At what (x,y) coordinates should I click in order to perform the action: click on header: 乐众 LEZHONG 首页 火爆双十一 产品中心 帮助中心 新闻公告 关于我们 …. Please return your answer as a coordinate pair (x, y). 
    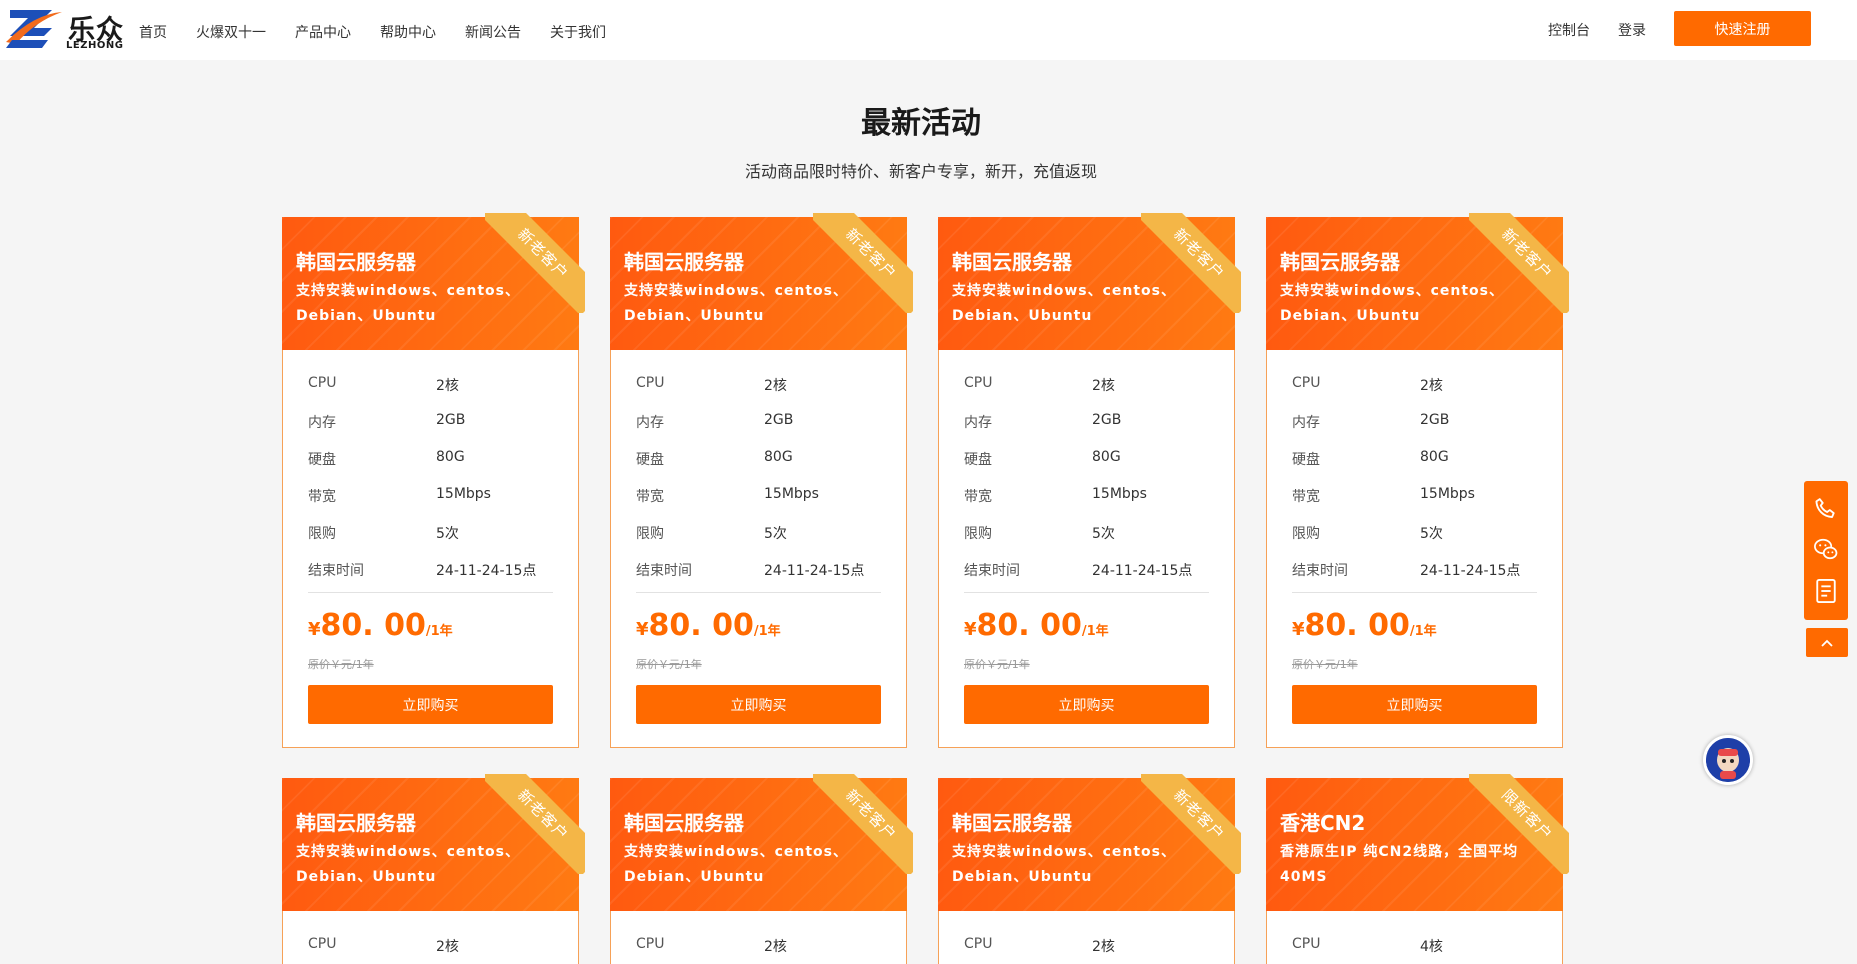
    Looking at the image, I should click on (928, 30).